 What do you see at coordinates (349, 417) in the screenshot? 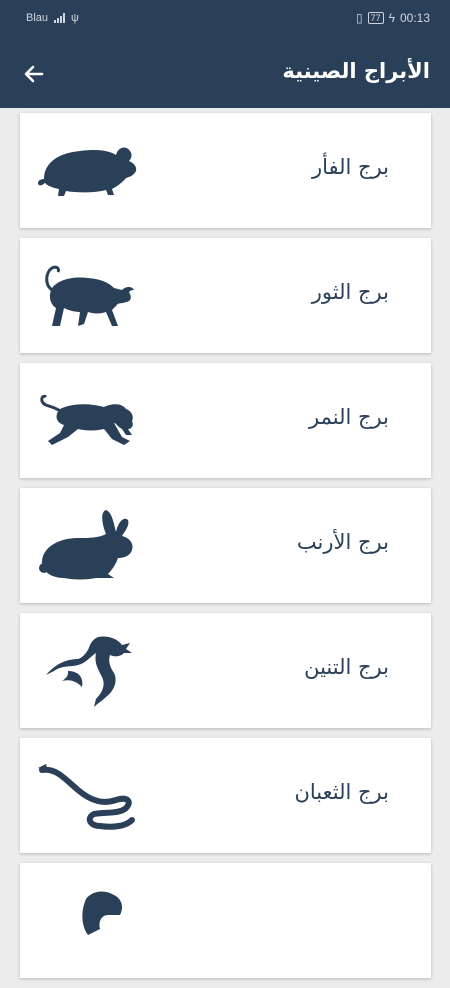
I see `zodiac-label: برج النمر` at bounding box center [349, 417].